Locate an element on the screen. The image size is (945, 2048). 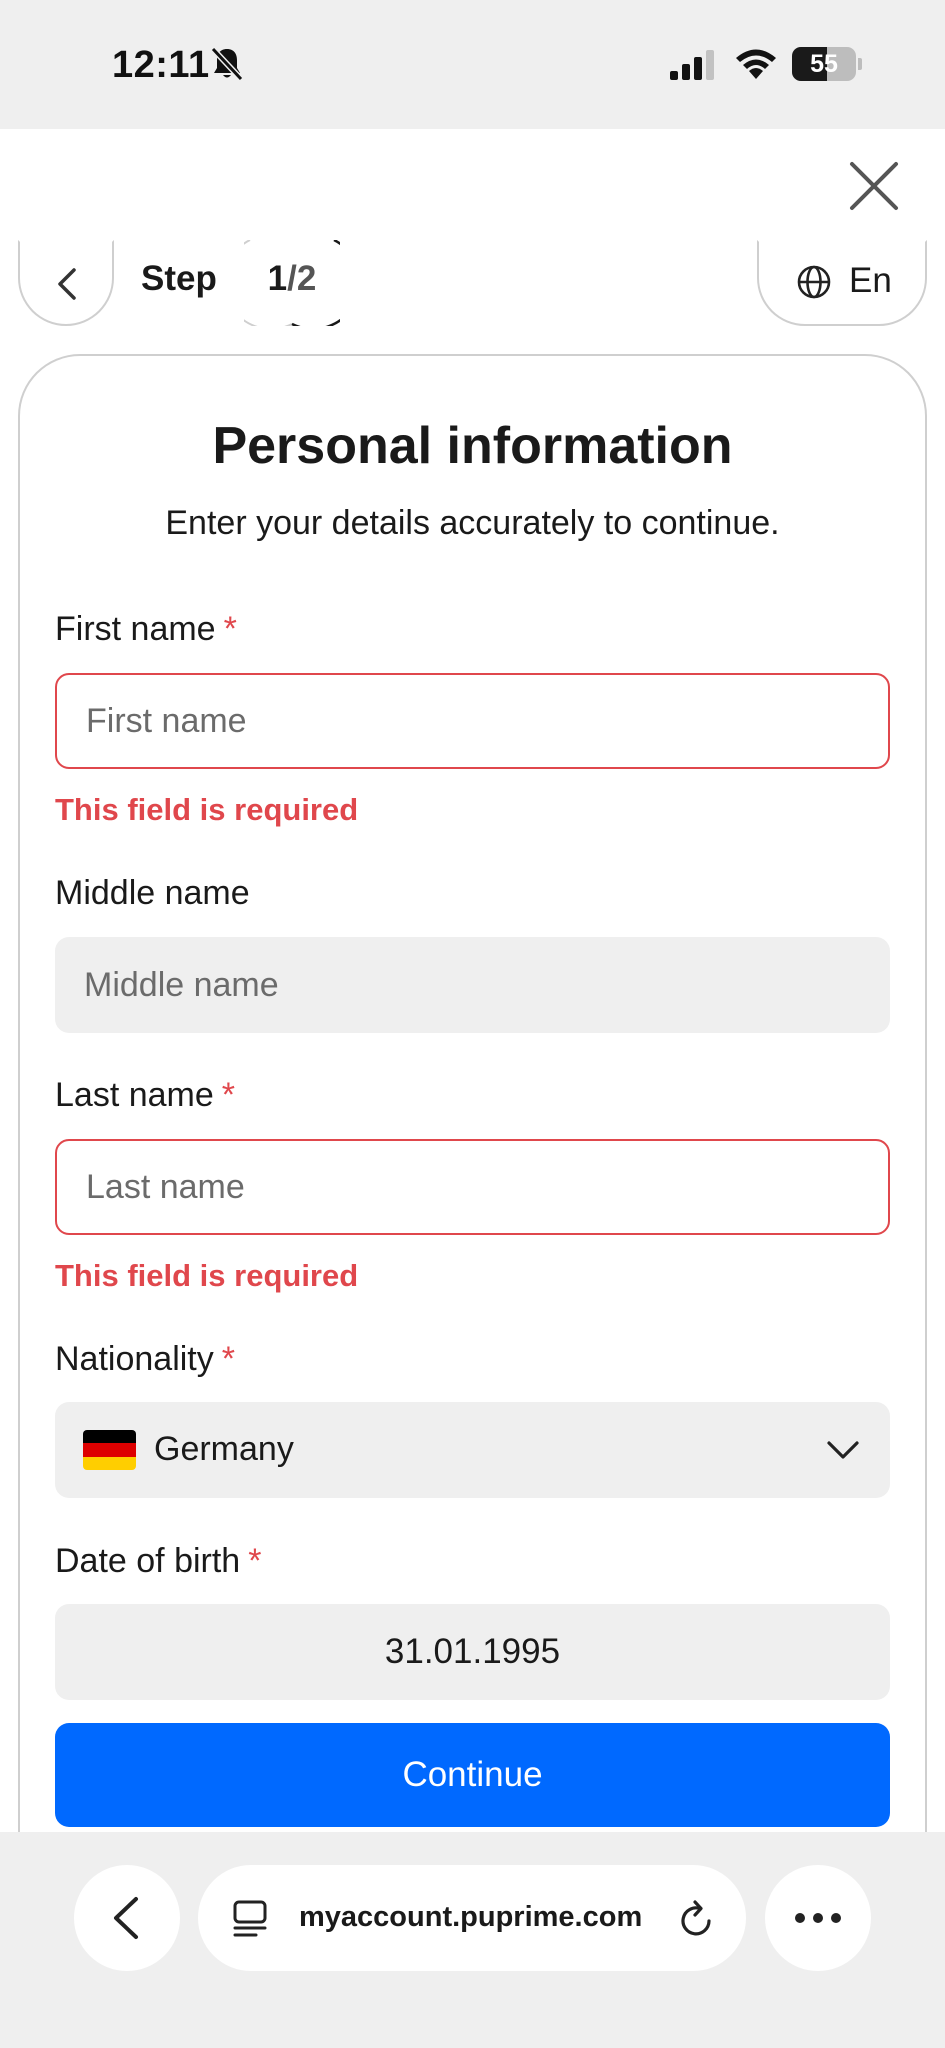
more-icon is located at coordinates (818, 1918).